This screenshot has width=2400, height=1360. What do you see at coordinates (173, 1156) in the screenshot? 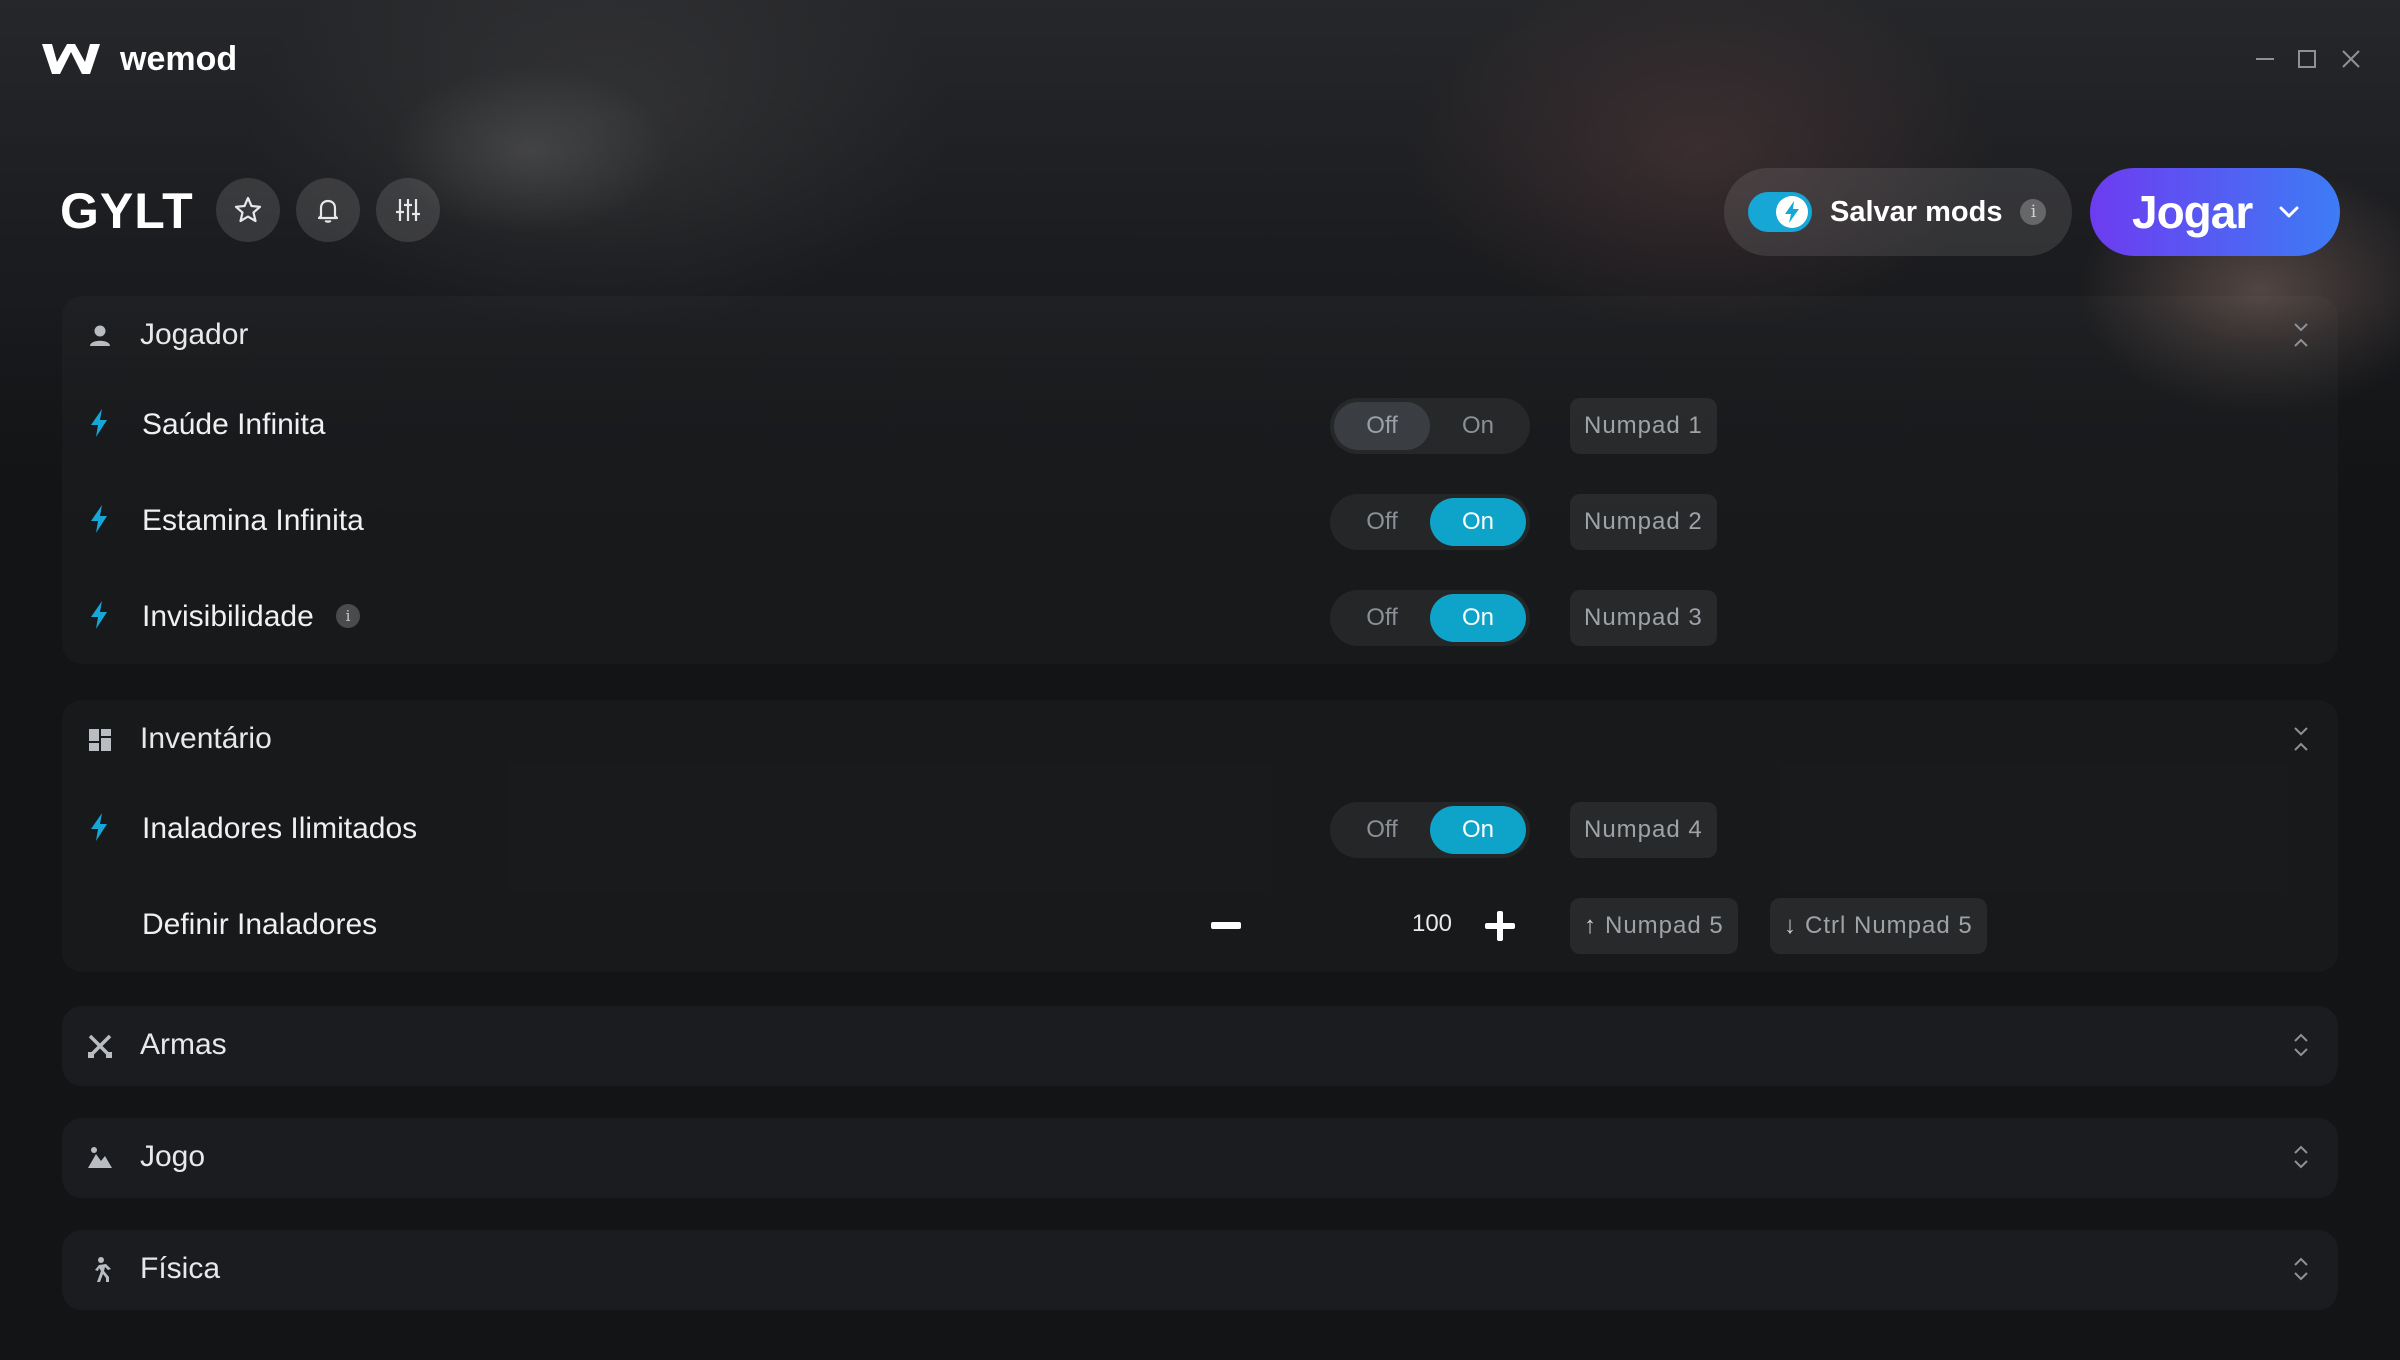
I see `section-title: Jogo` at bounding box center [173, 1156].